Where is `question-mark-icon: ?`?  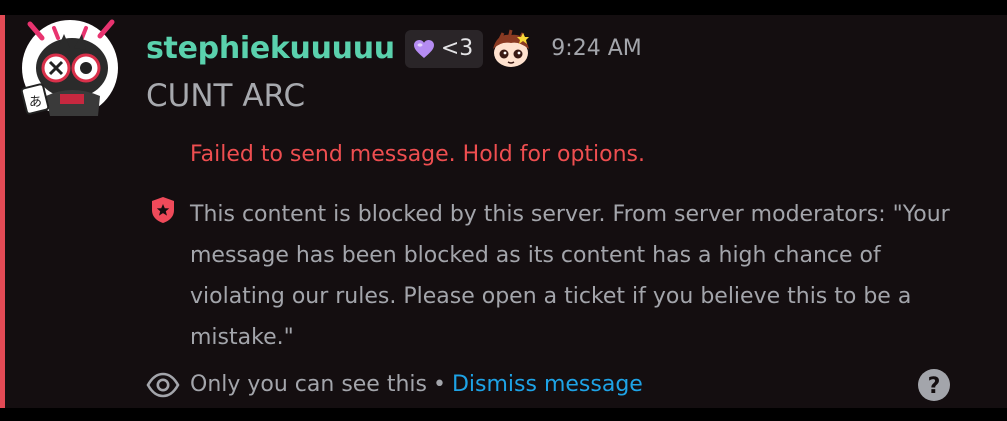
question-mark-icon: ? is located at coordinates (934, 385).